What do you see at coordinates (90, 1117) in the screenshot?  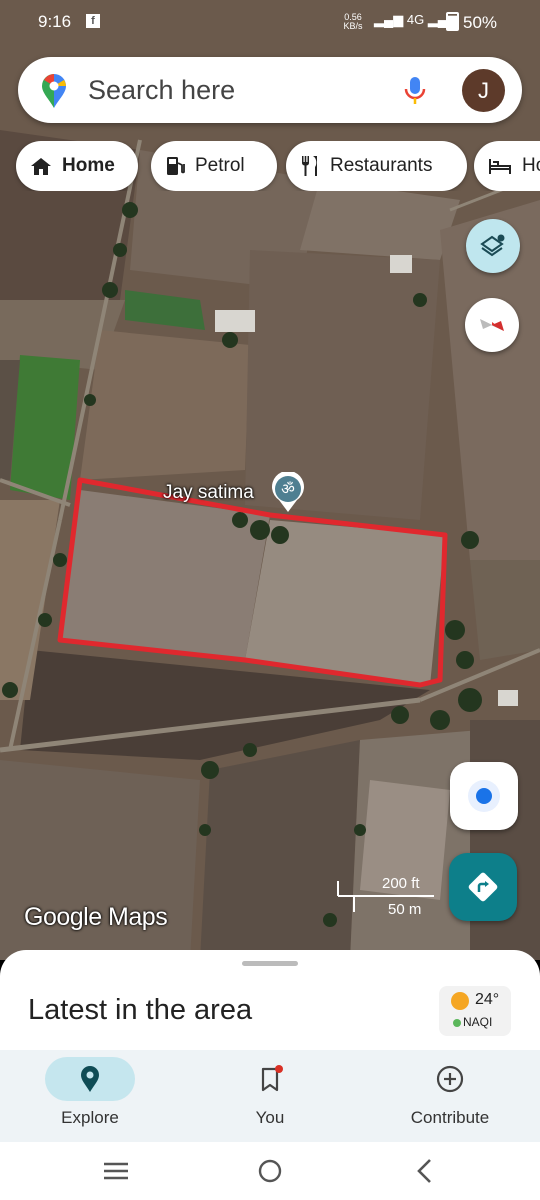 I see `nav-label: Explore` at bounding box center [90, 1117].